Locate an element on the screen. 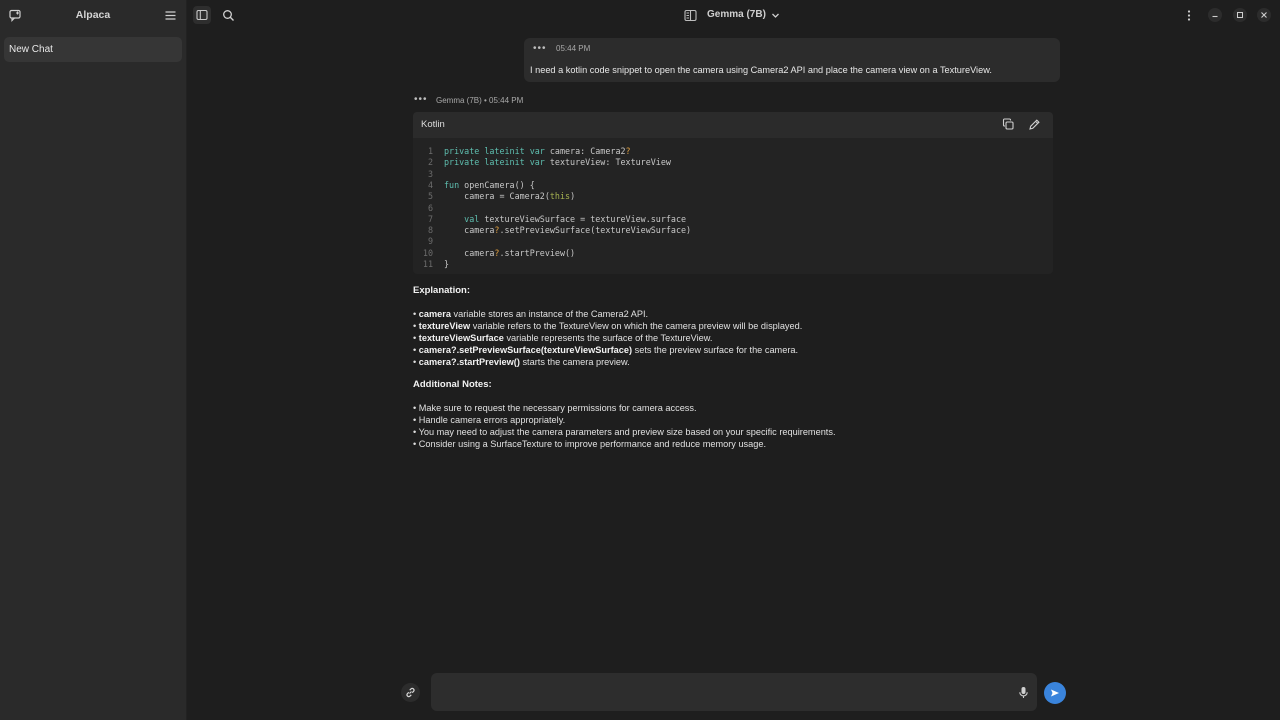  chevron-down-icon is located at coordinates (775, 15).